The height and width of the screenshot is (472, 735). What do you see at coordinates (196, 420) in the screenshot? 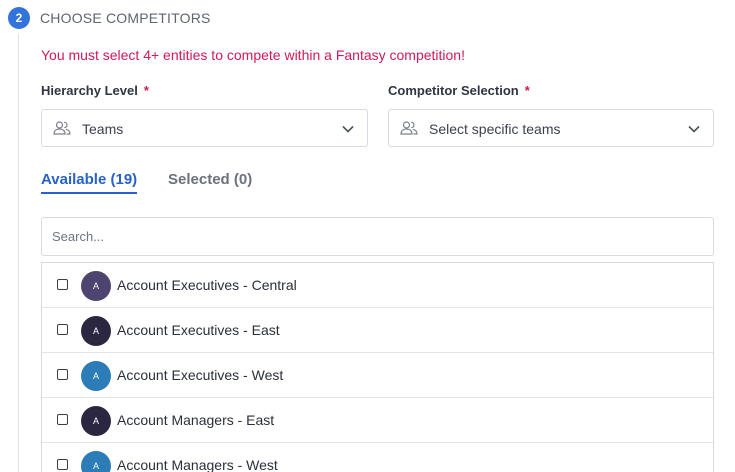
I see `list-item-name: Account Managers - East` at bounding box center [196, 420].